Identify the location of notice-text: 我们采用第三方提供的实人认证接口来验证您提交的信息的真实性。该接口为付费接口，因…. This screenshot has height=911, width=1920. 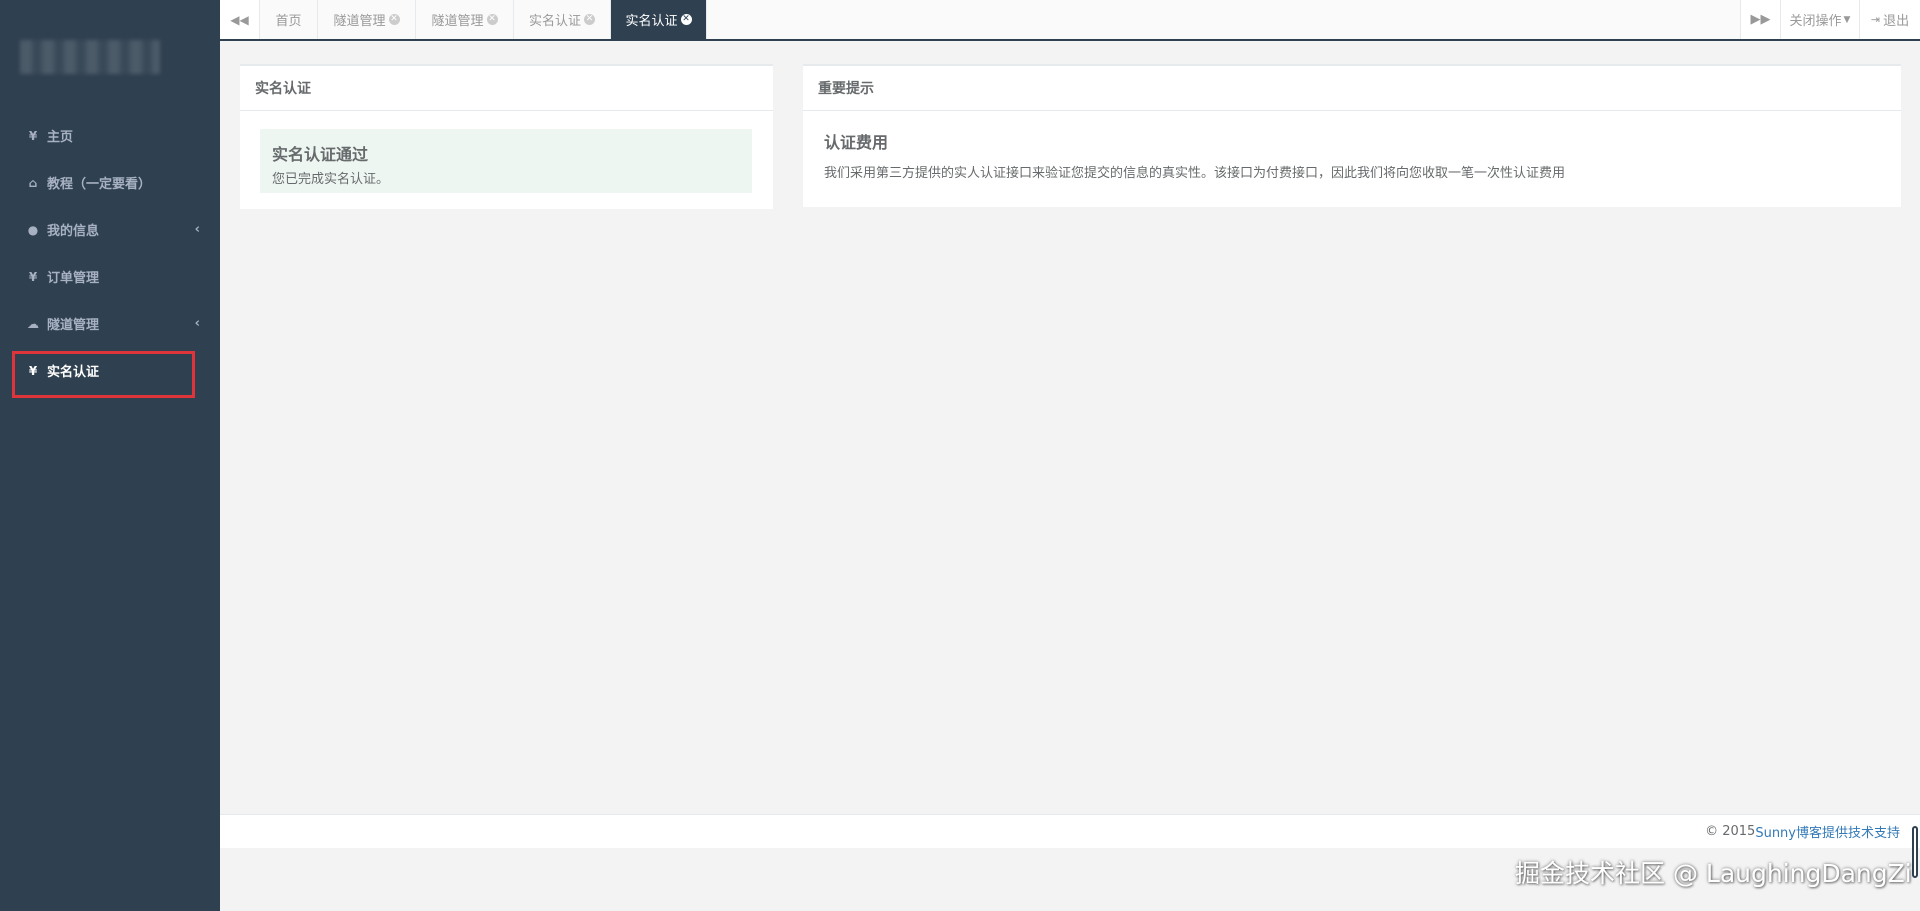
(1195, 173).